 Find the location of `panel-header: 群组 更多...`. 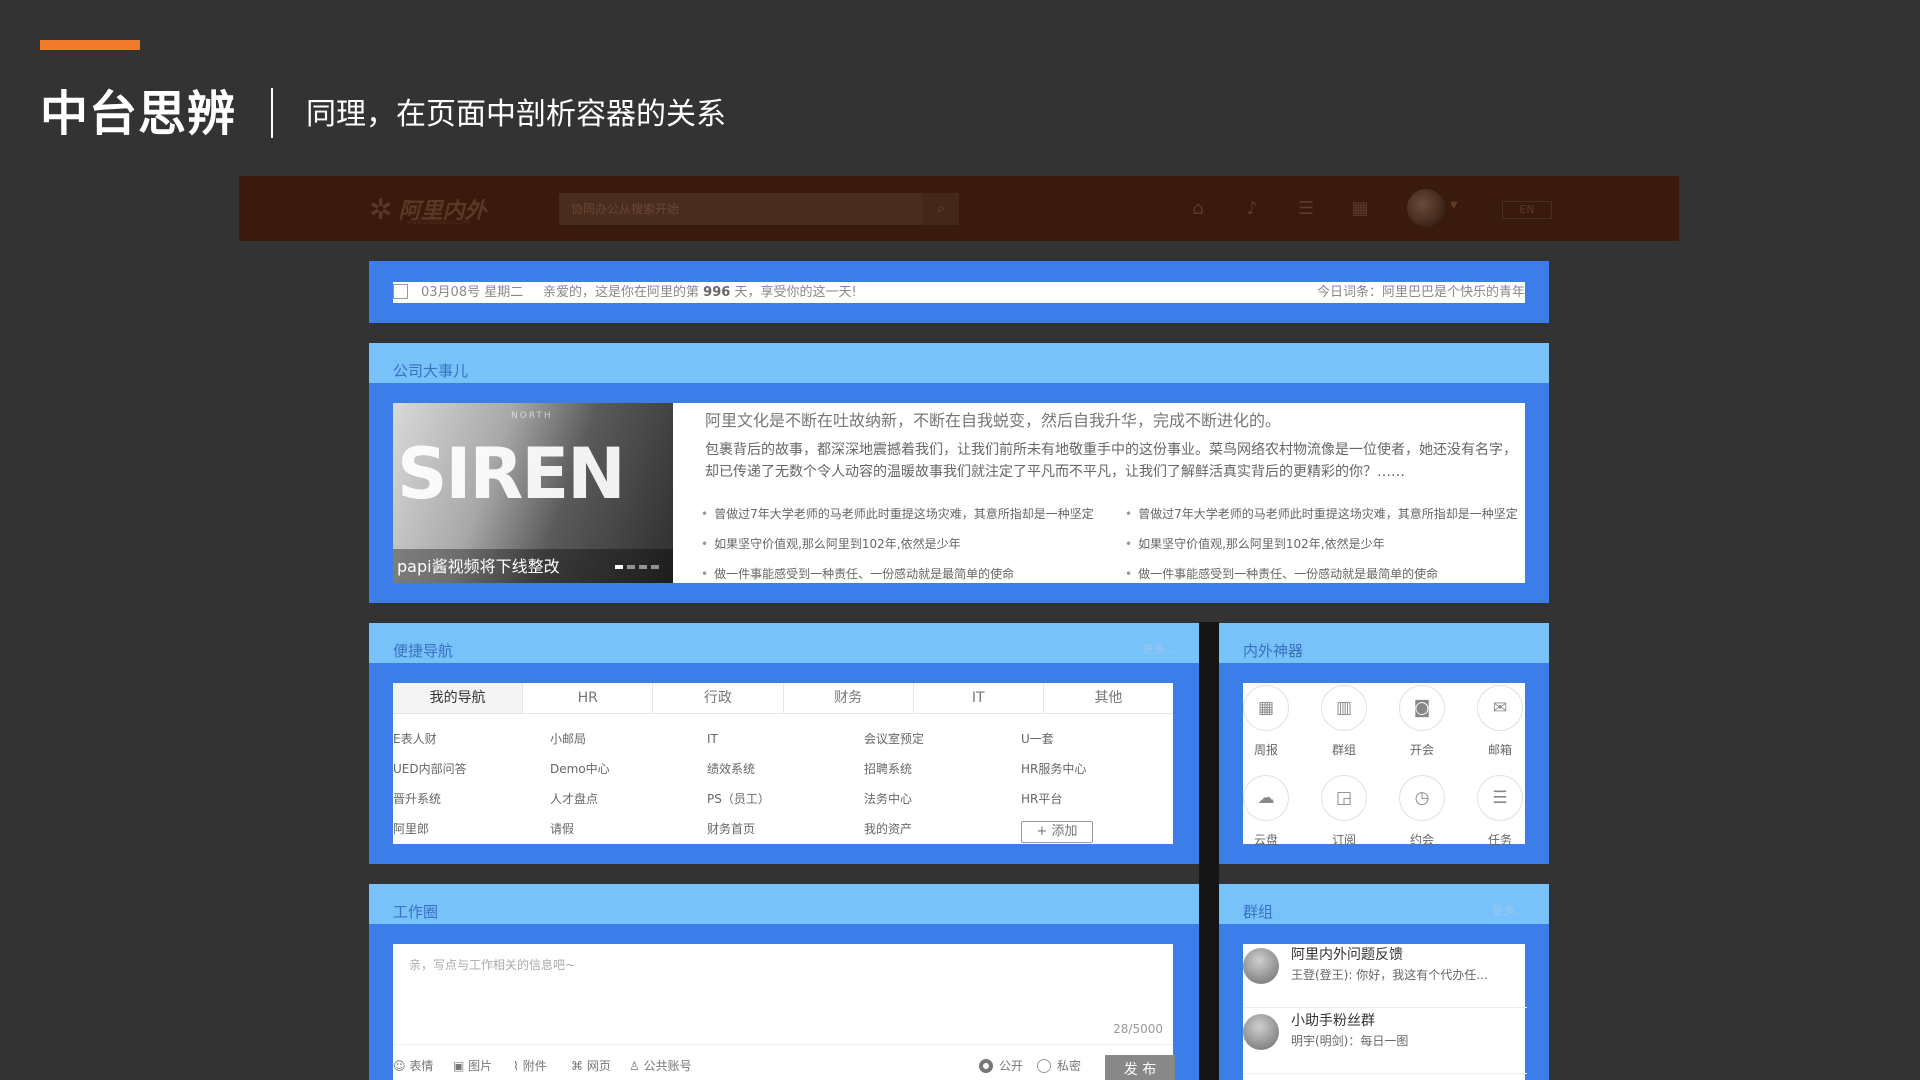

panel-header: 群组 更多... is located at coordinates (1384, 904).